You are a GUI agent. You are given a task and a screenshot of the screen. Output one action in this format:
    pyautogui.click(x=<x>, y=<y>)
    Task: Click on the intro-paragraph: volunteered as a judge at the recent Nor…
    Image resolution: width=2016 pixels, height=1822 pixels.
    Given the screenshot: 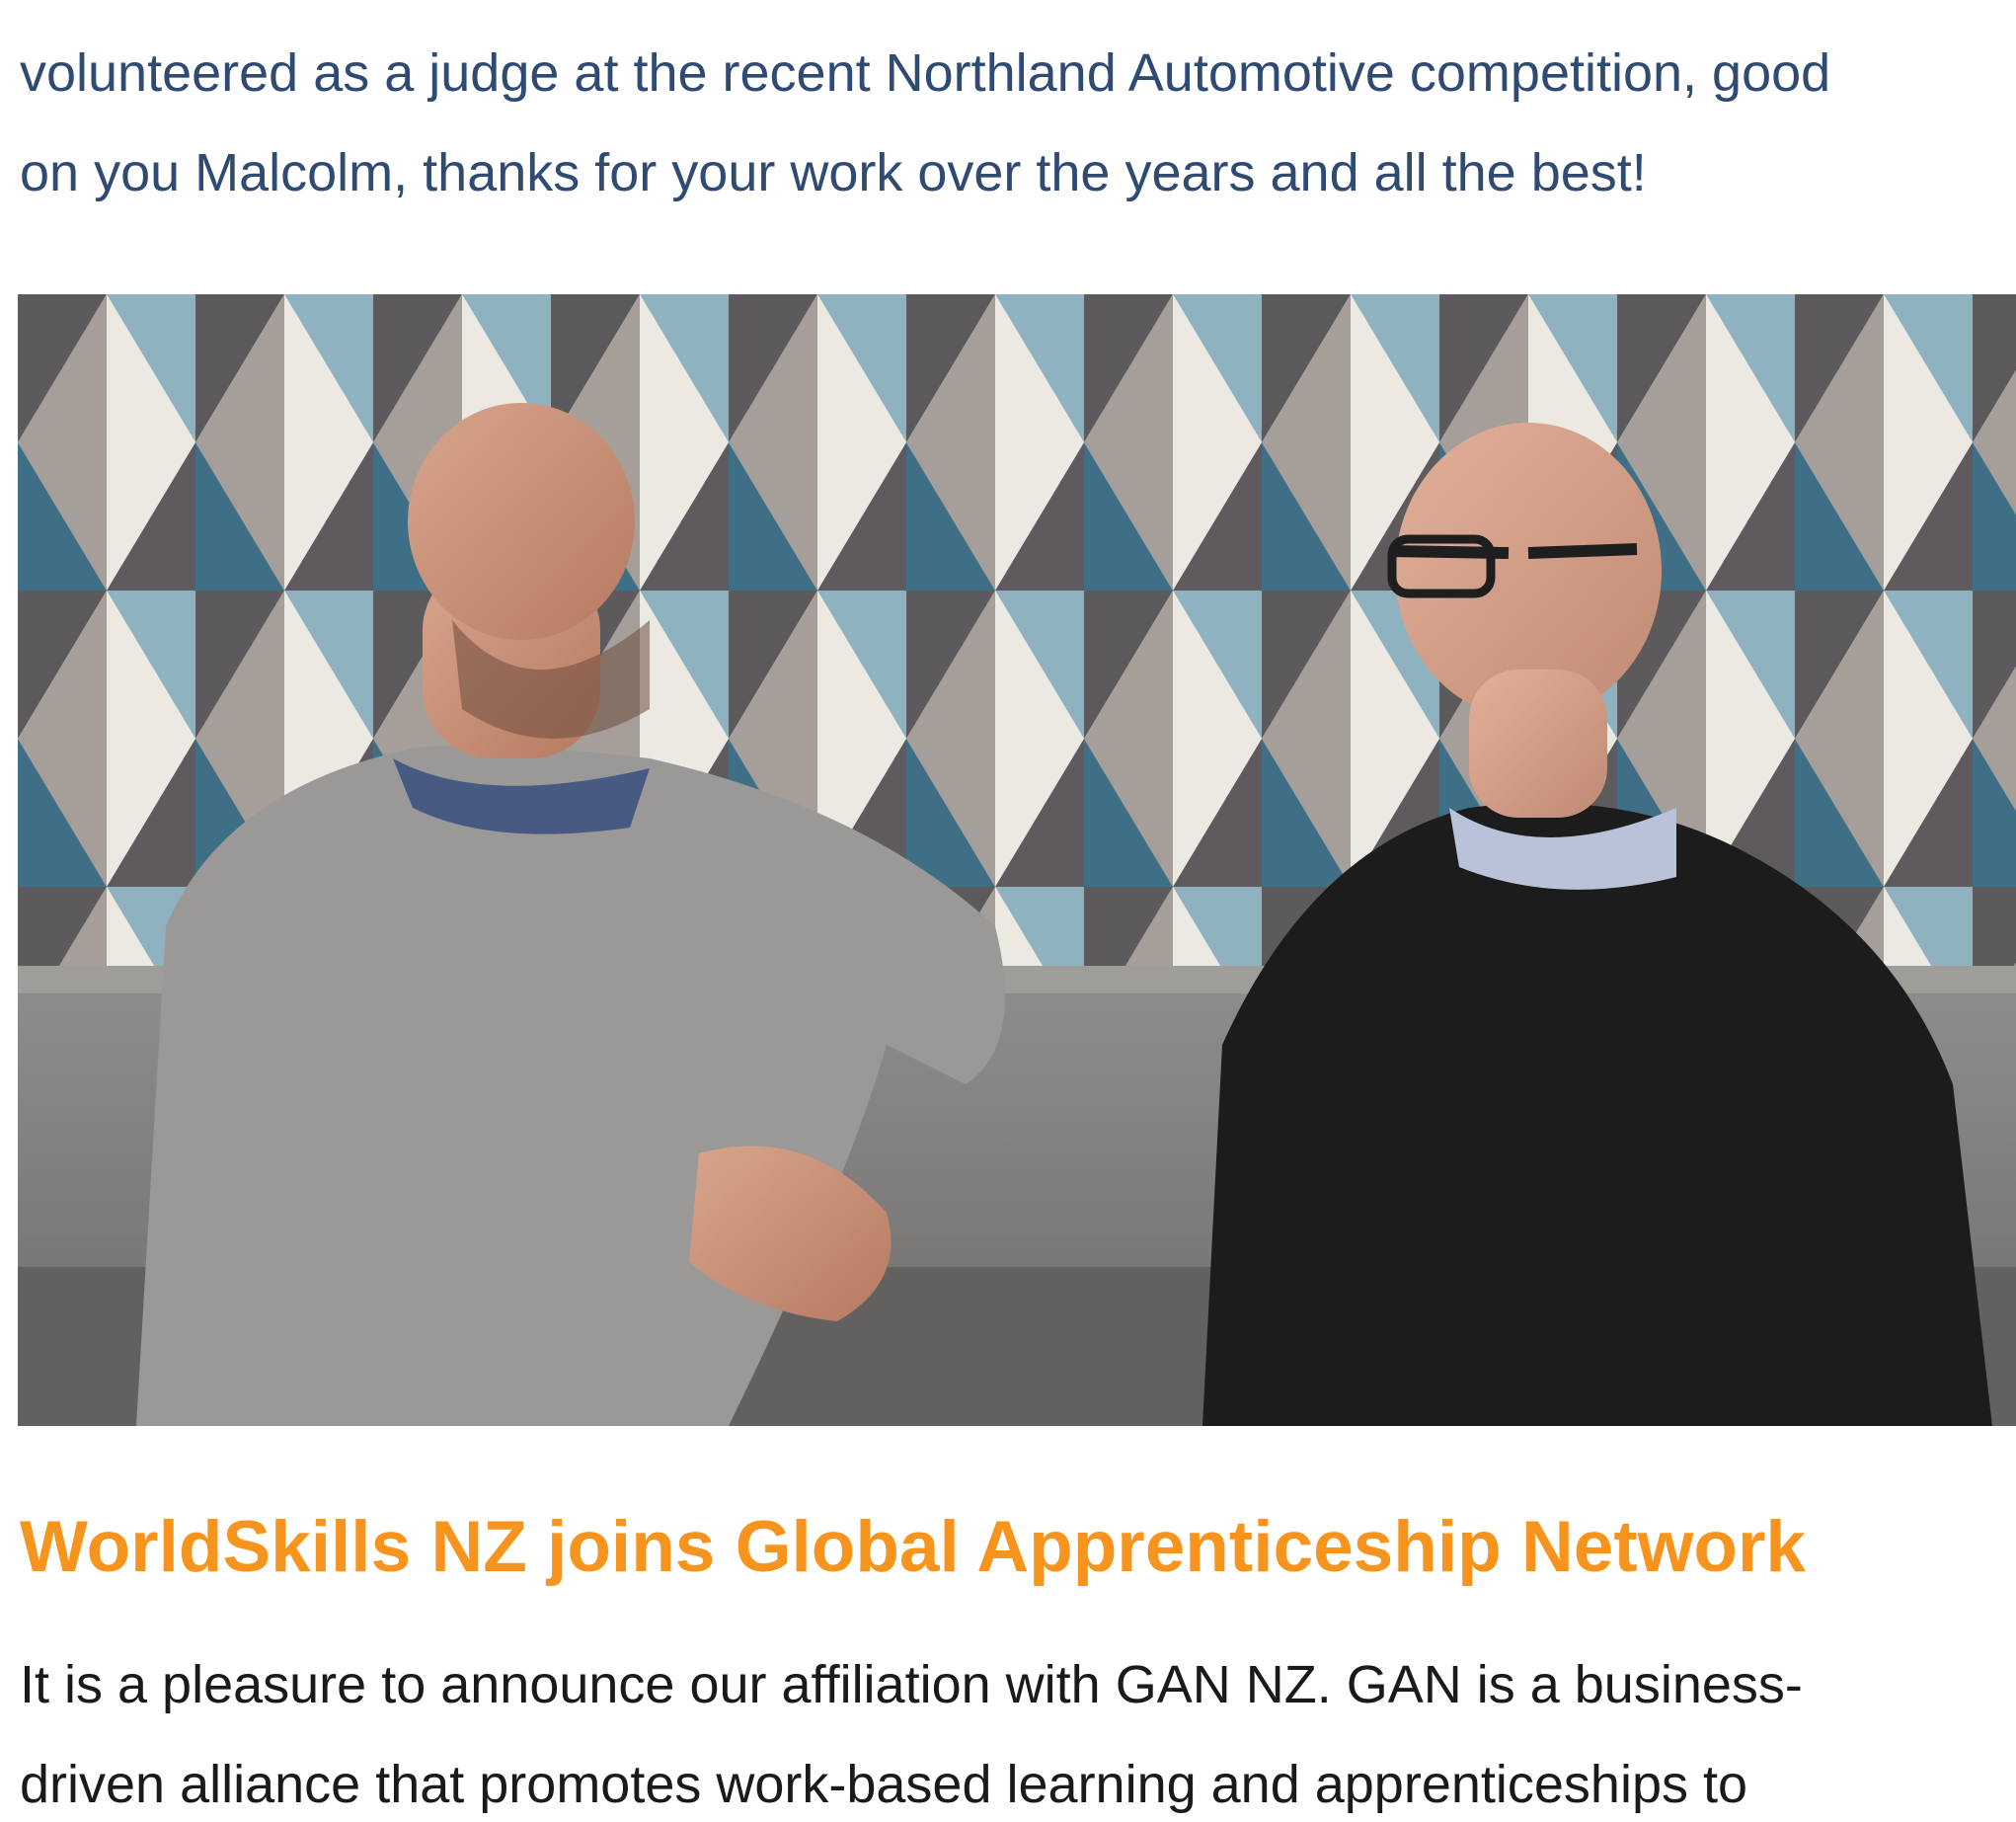 What is the action you would take?
    pyautogui.click(x=925, y=122)
    